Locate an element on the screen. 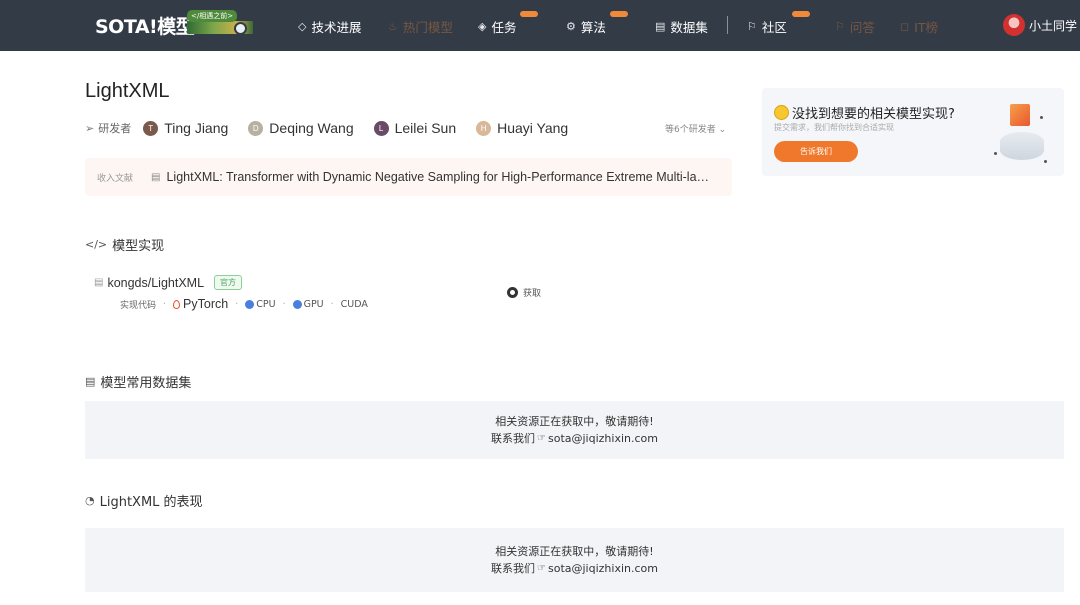  publisher-label: ➢ 研发者 is located at coordinates (108, 128).